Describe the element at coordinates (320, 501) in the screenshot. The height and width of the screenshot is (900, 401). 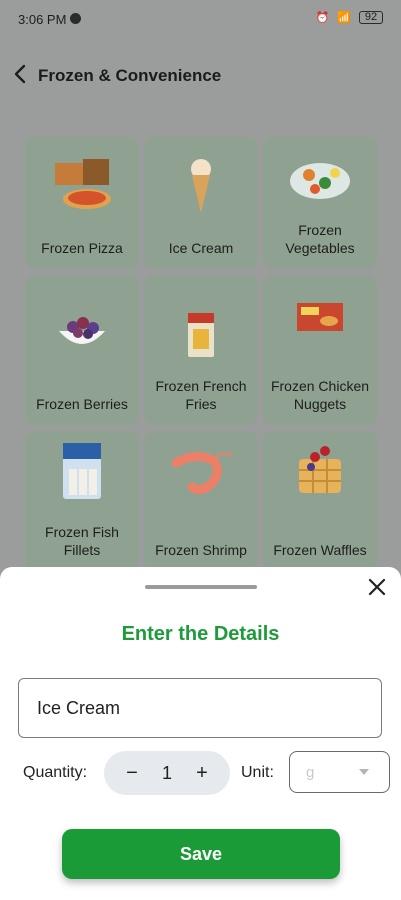
I see `category-tile-frozen-waffles: Frozen Waffles` at that location.